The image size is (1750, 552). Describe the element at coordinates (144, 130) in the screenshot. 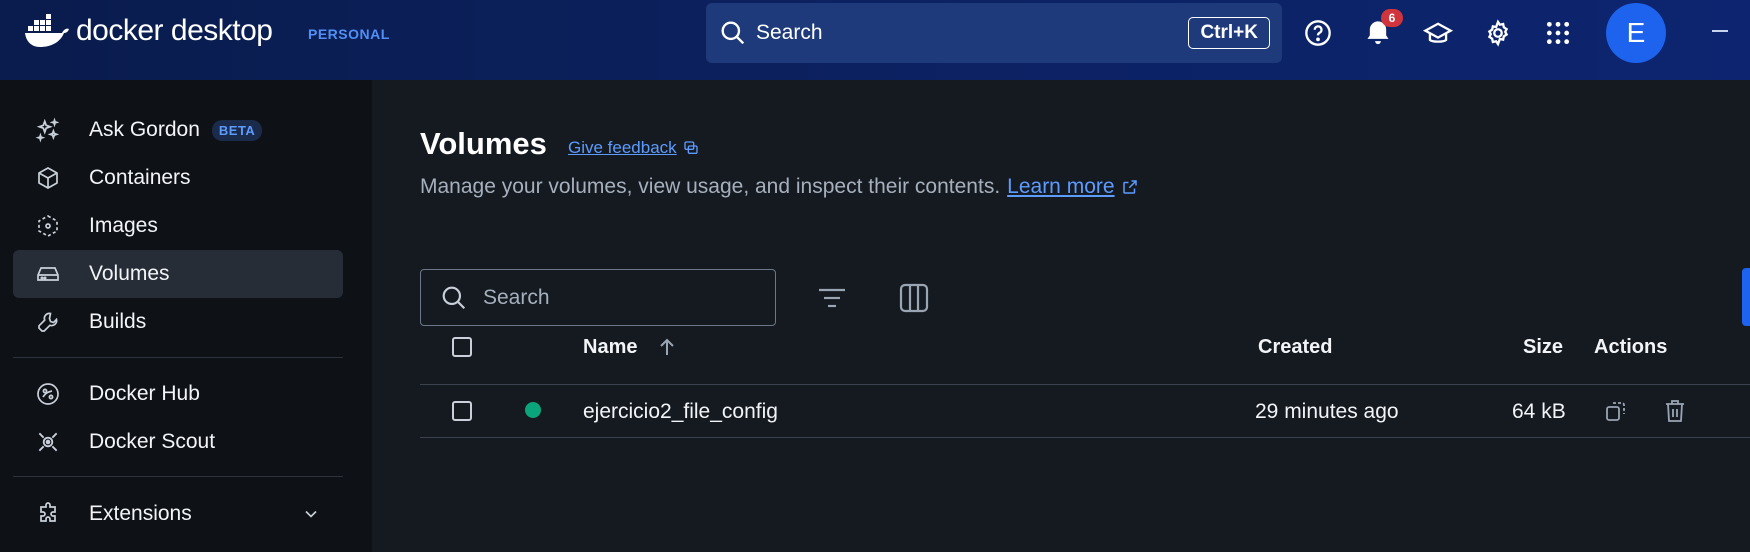

I see `sidebar-item-label: Ask Gordon` at that location.